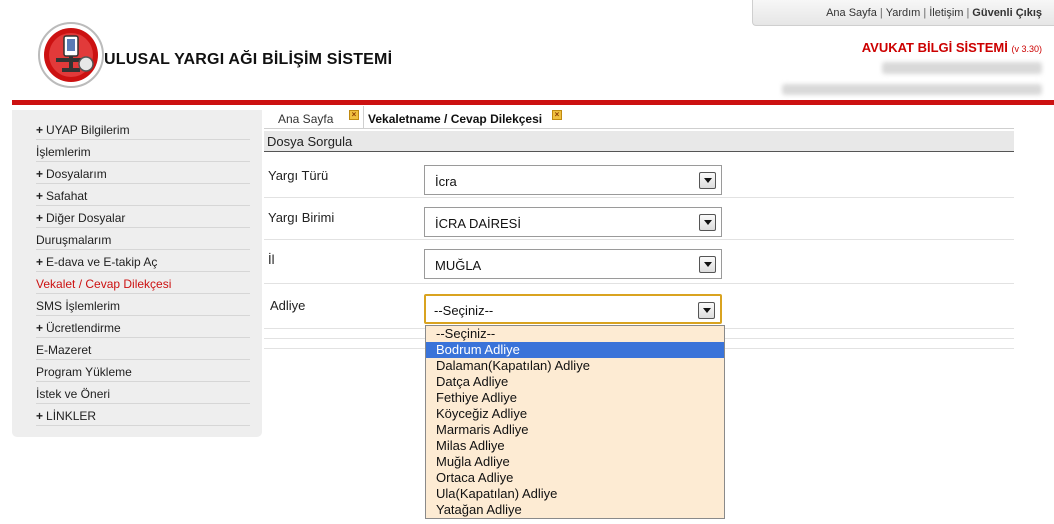 Image resolution: width=1054 pixels, height=524 pixels. What do you see at coordinates (639, 141) in the screenshot?
I see `section-title: Dosya Sorgula` at bounding box center [639, 141].